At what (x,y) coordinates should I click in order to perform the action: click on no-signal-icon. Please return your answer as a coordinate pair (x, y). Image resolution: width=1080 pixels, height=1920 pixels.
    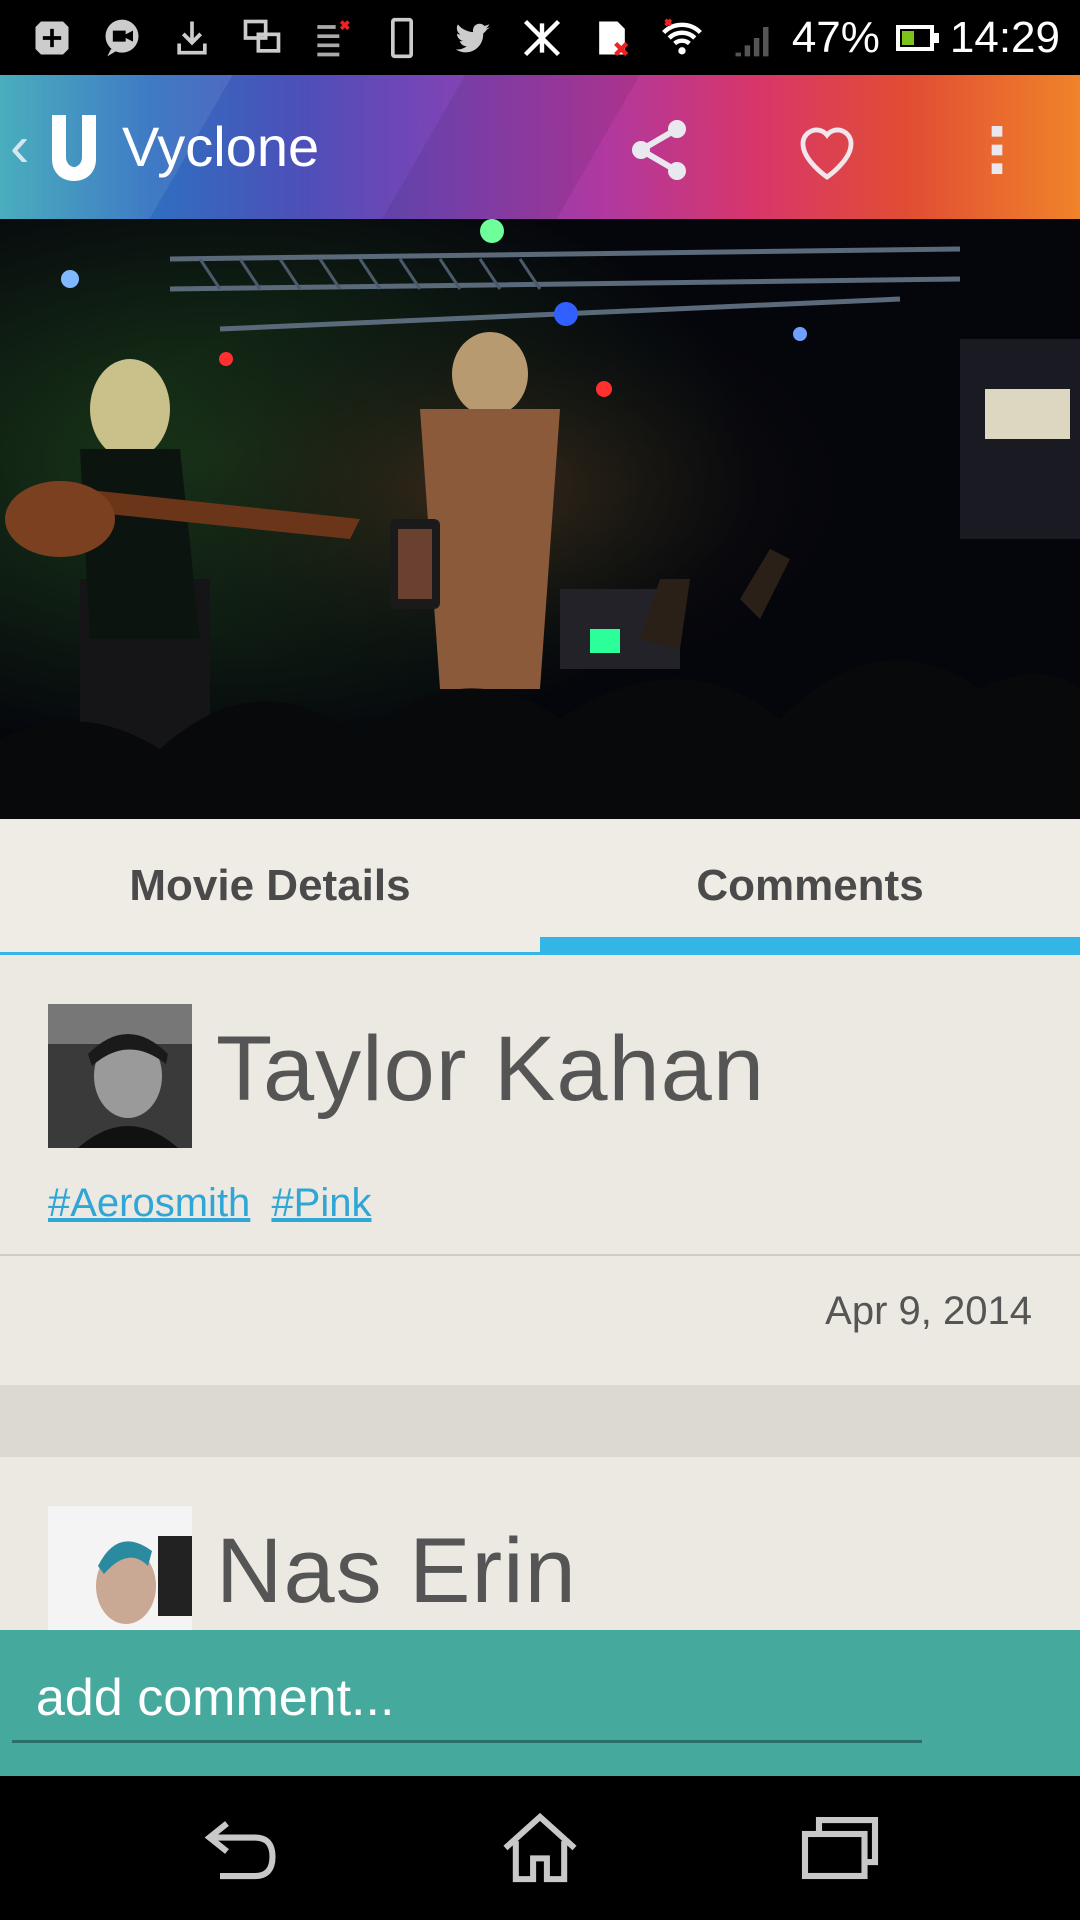
    Looking at the image, I should click on (542, 38).